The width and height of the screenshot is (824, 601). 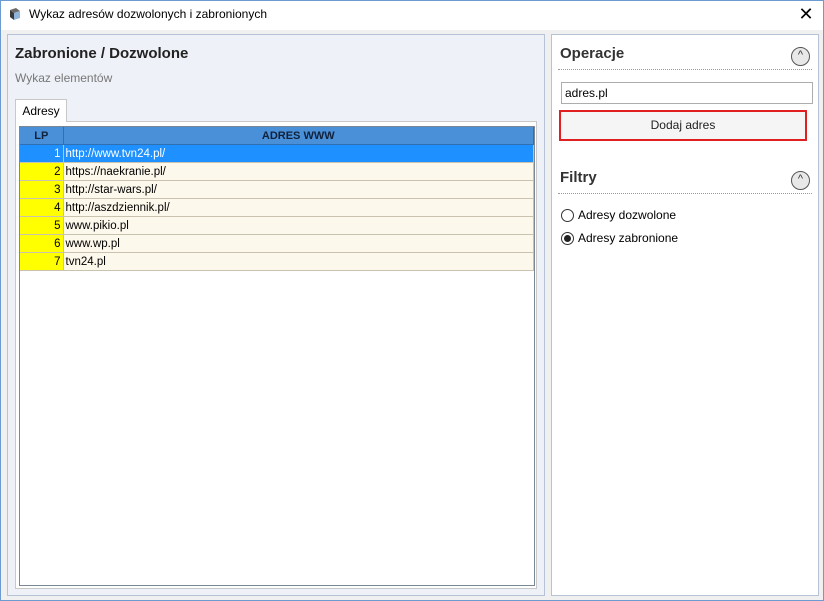 I want to click on add-address-button: Dodaj adres, so click(x=683, y=125).